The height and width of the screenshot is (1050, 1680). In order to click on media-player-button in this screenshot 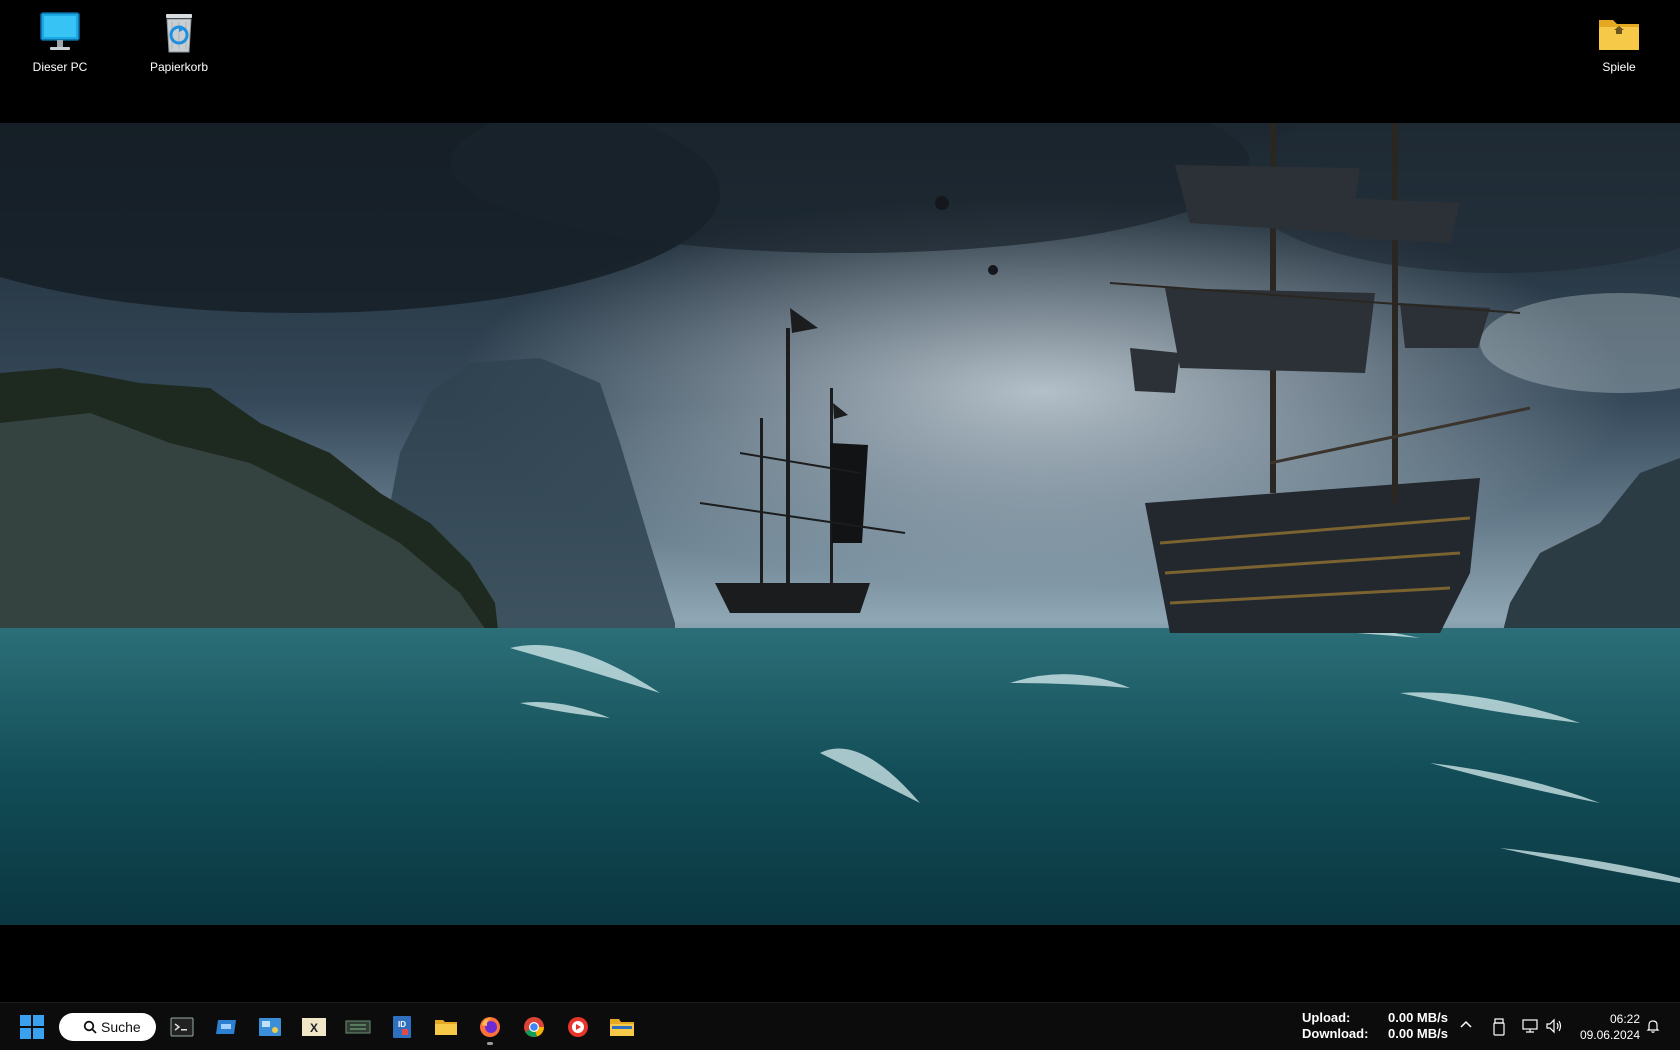, I will do `click(578, 1027)`.